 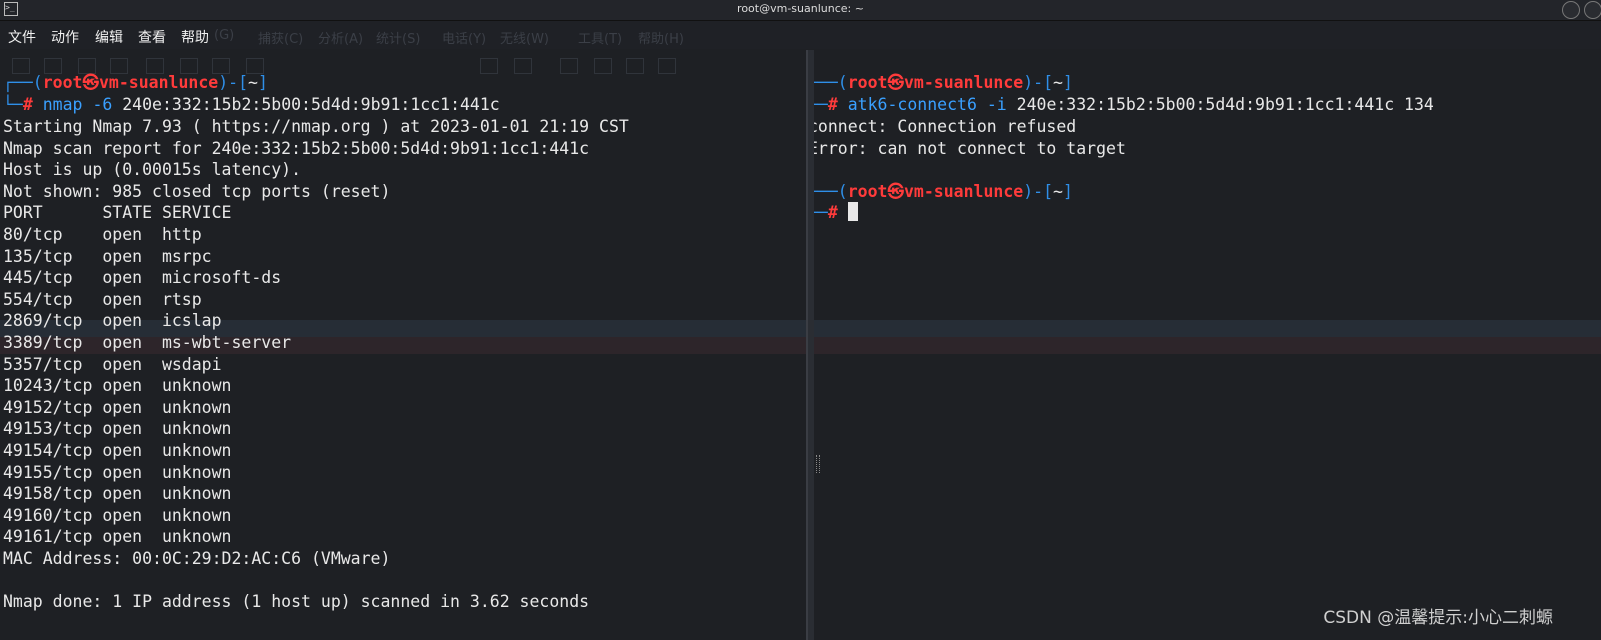 What do you see at coordinates (1438, 618) in the screenshot?
I see `watermark: CSDN @温馨提示:小心二刺螈` at bounding box center [1438, 618].